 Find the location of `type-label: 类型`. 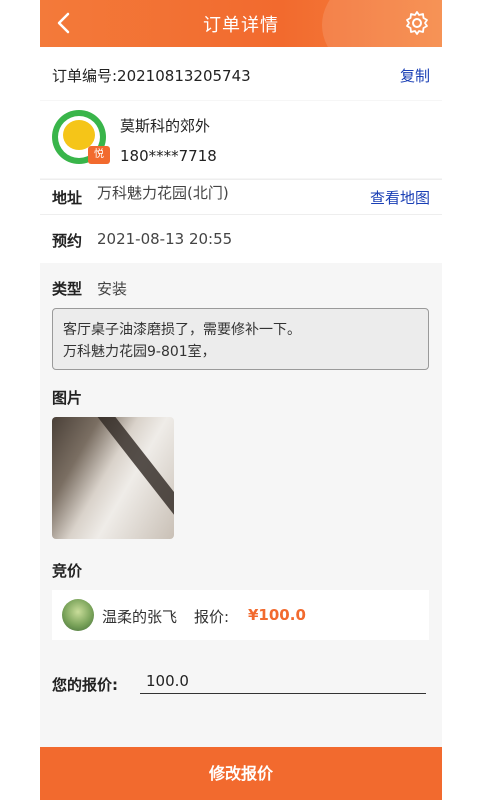

type-label: 类型 is located at coordinates (67, 289).